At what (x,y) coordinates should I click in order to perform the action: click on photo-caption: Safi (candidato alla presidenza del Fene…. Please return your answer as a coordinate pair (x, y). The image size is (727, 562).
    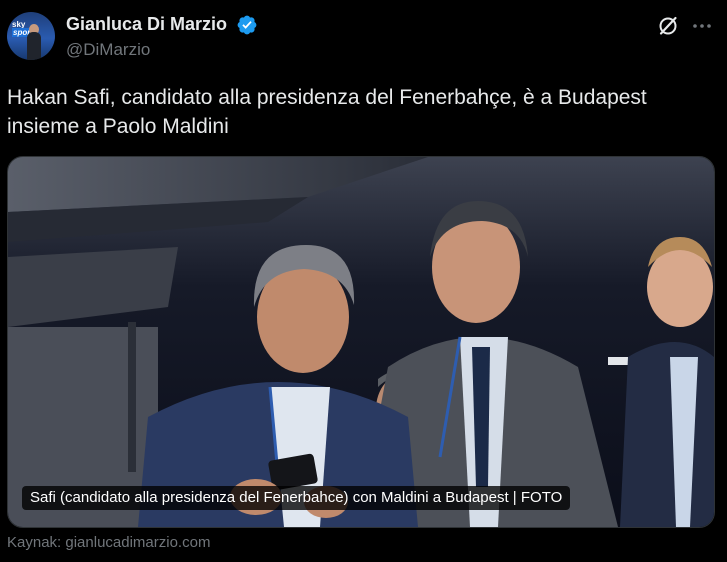
    Looking at the image, I should click on (296, 498).